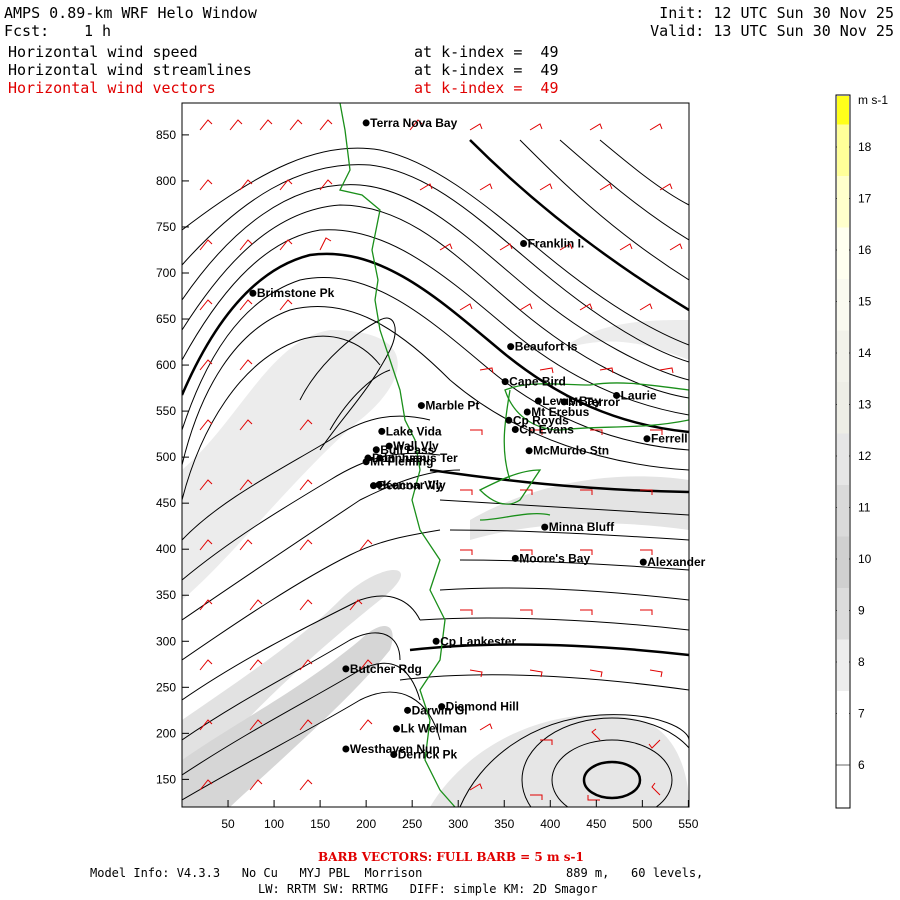  Describe the element at coordinates (669, 439) in the screenshot. I see `station-label: Ferrell` at that location.